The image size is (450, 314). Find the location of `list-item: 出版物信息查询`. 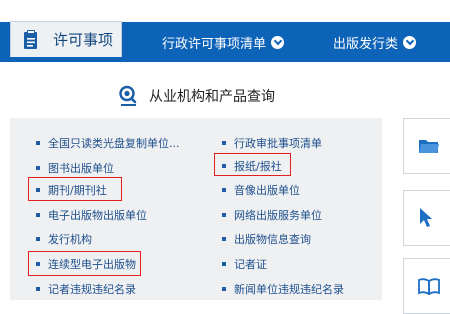

list-item: 出版物信息查询 is located at coordinates (266, 239).